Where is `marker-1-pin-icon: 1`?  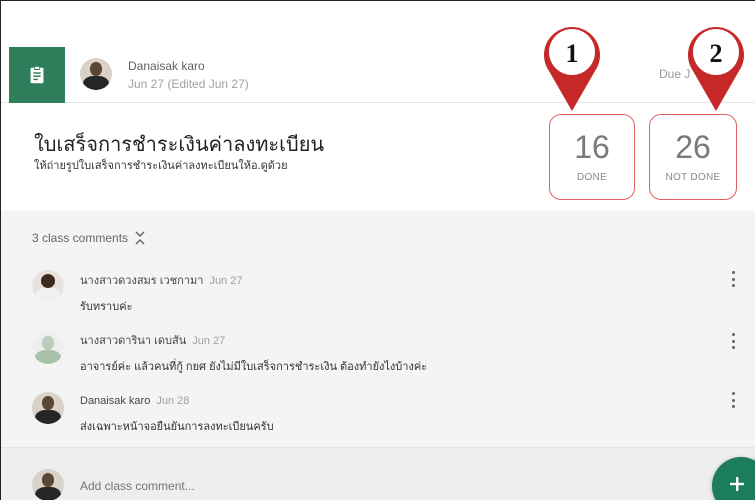
marker-1-pin-icon: 1 is located at coordinates (572, 69).